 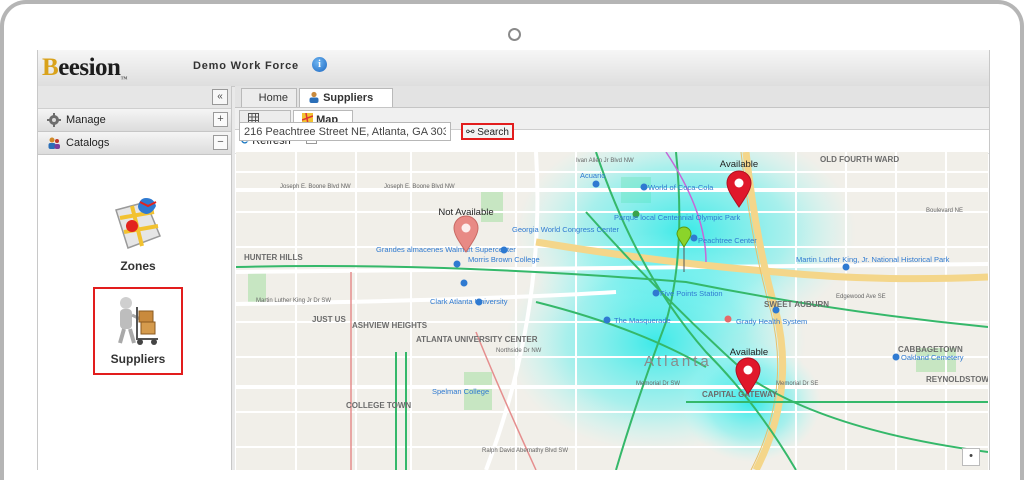 What do you see at coordinates (932, 357) in the screenshot?
I see `place-label: Oakland Cemetery` at bounding box center [932, 357].